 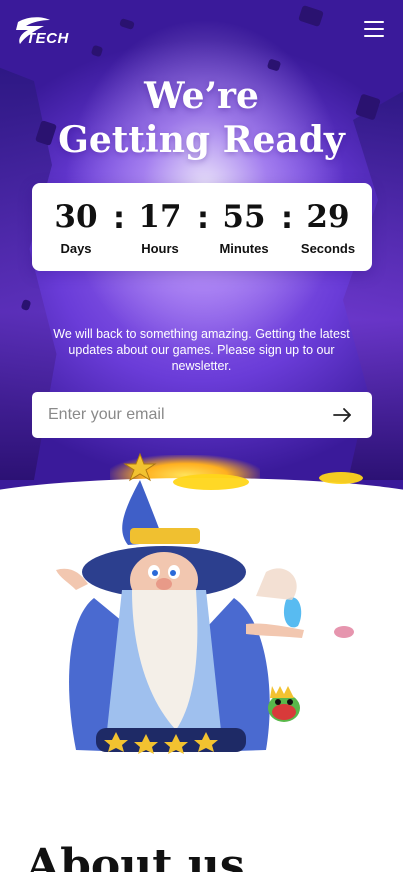 What do you see at coordinates (328, 217) in the screenshot?
I see `seconds-value: 29` at bounding box center [328, 217].